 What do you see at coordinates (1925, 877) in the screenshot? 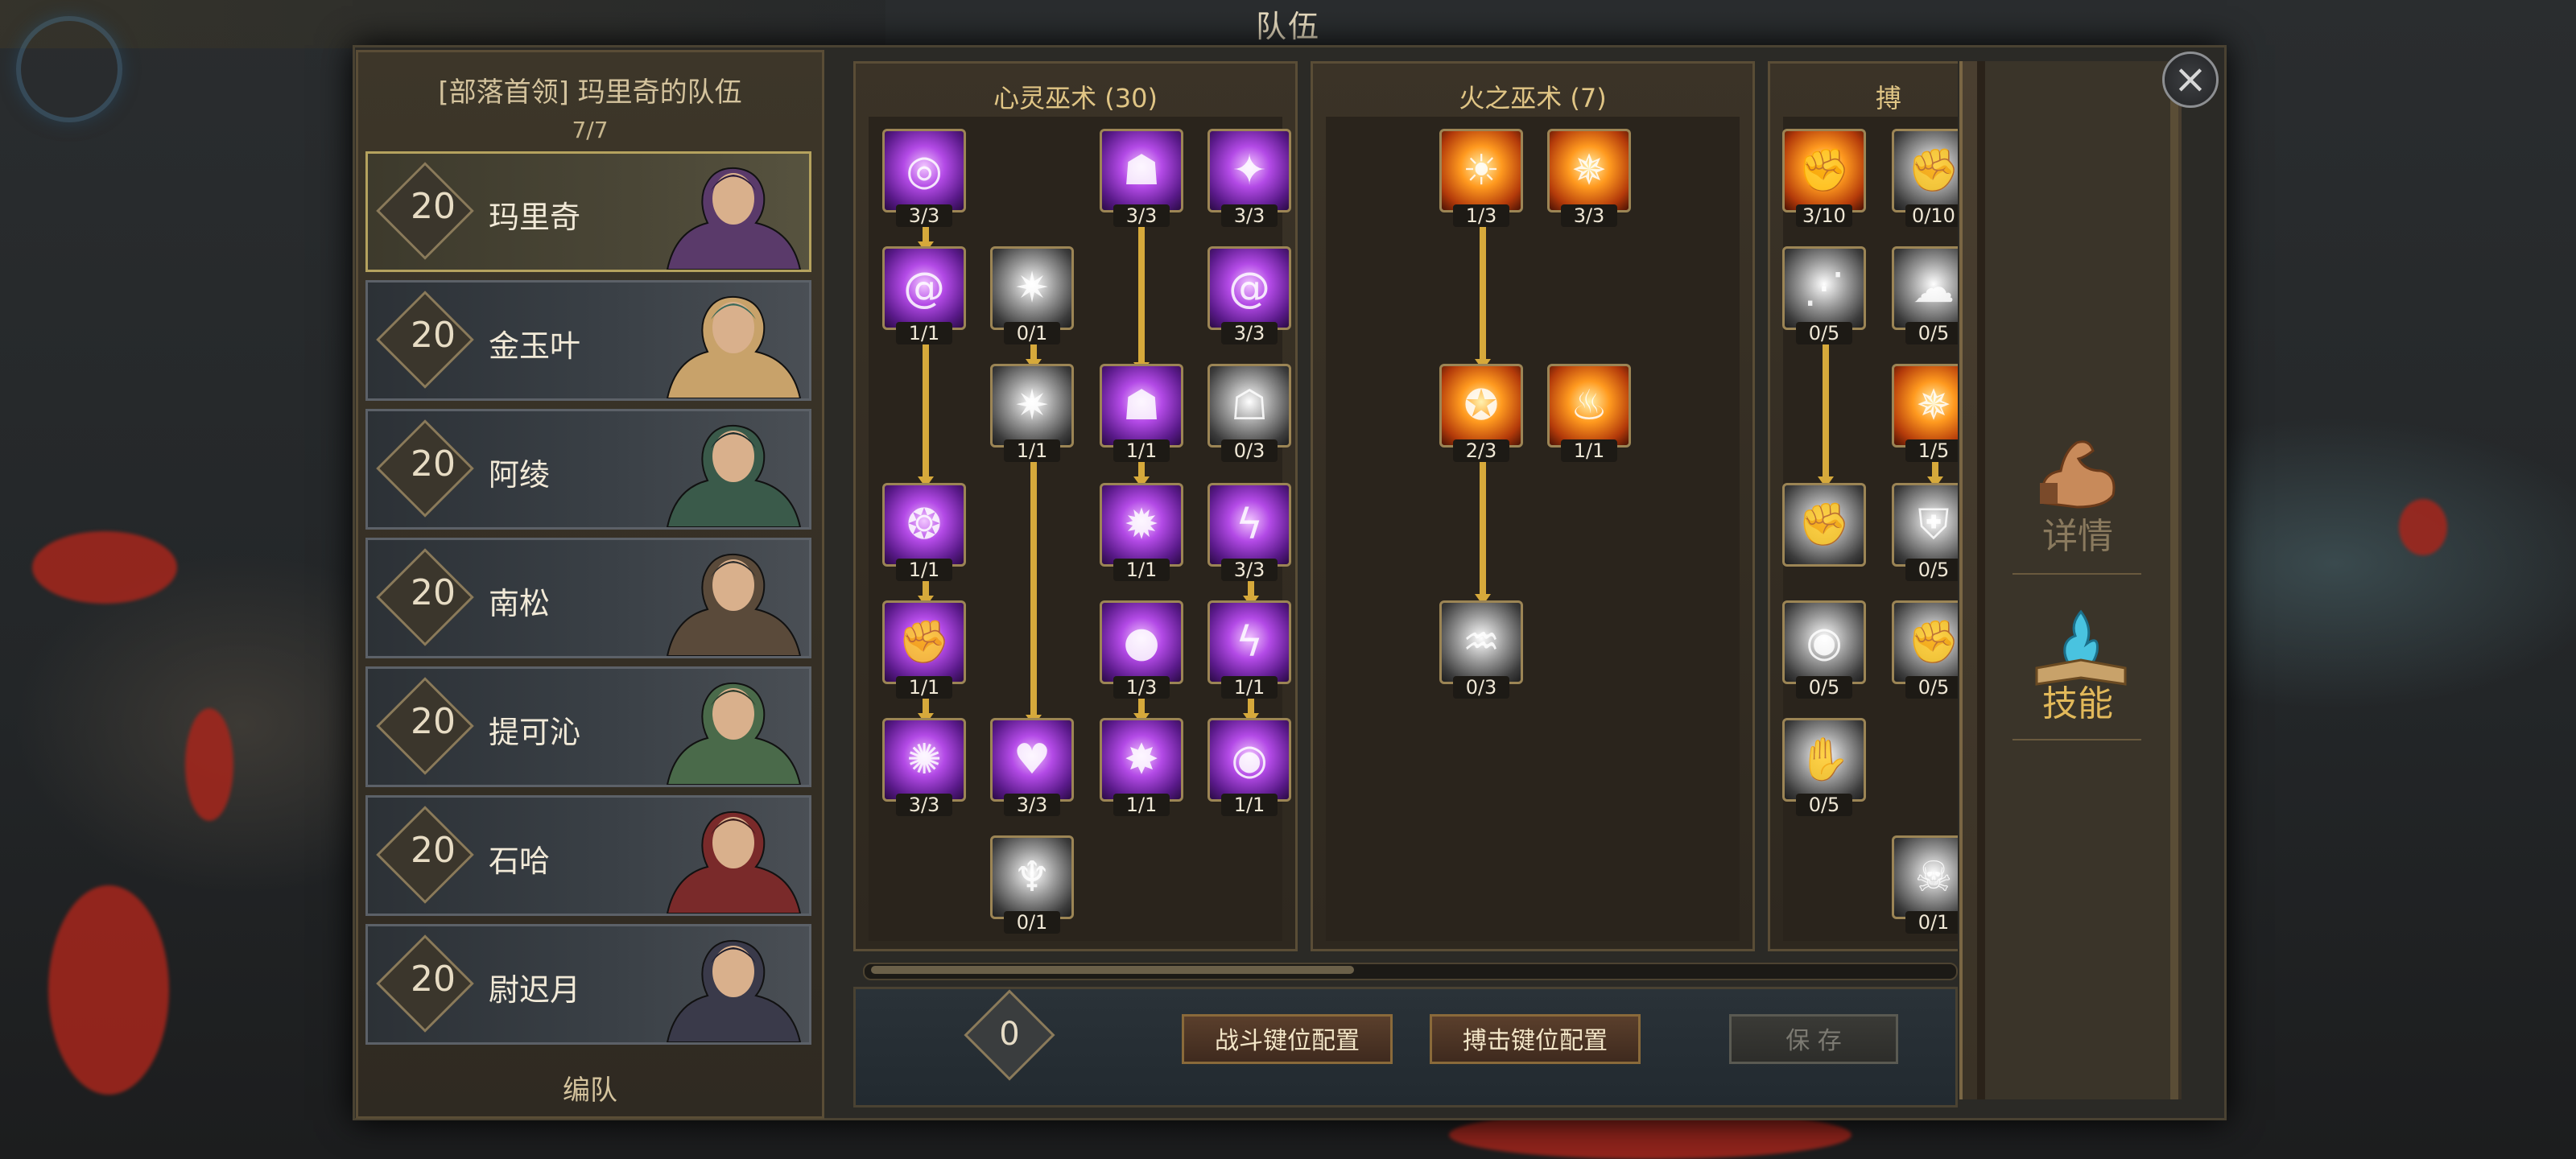
I see `skill-slot: ☠` at bounding box center [1925, 877].